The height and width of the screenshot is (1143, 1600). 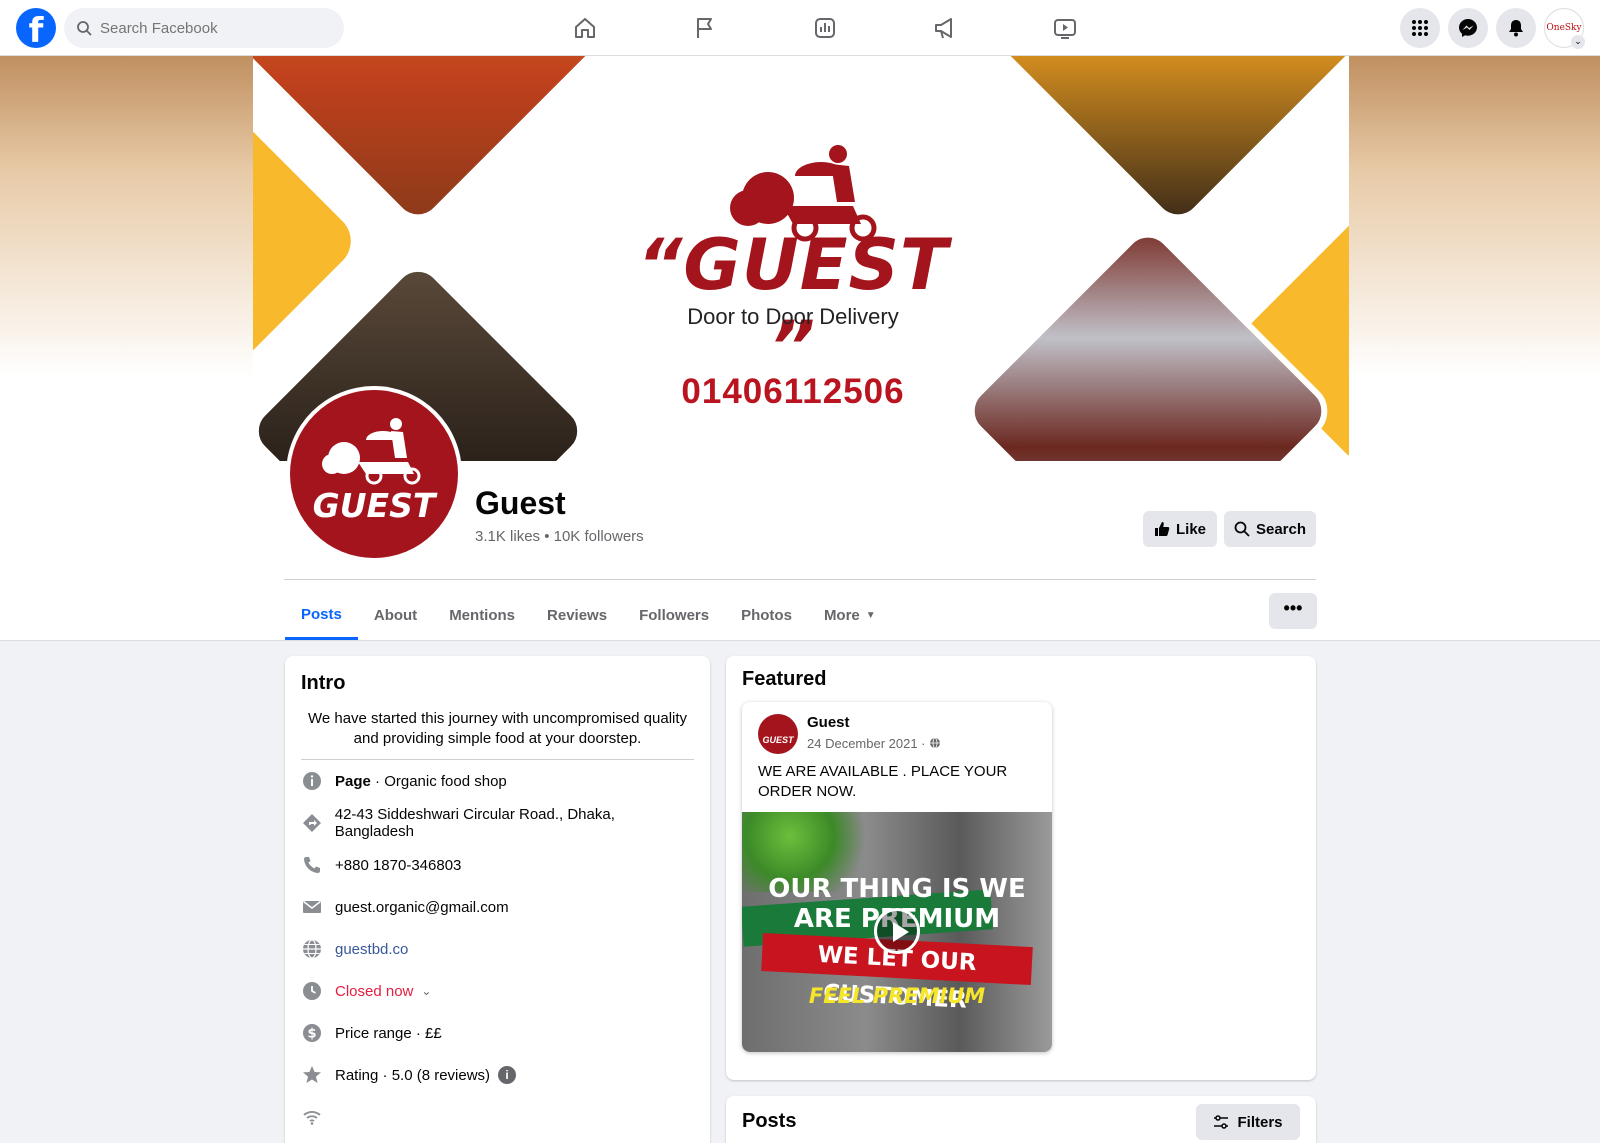 I want to click on tab-about-label: About, so click(x=395, y=615).